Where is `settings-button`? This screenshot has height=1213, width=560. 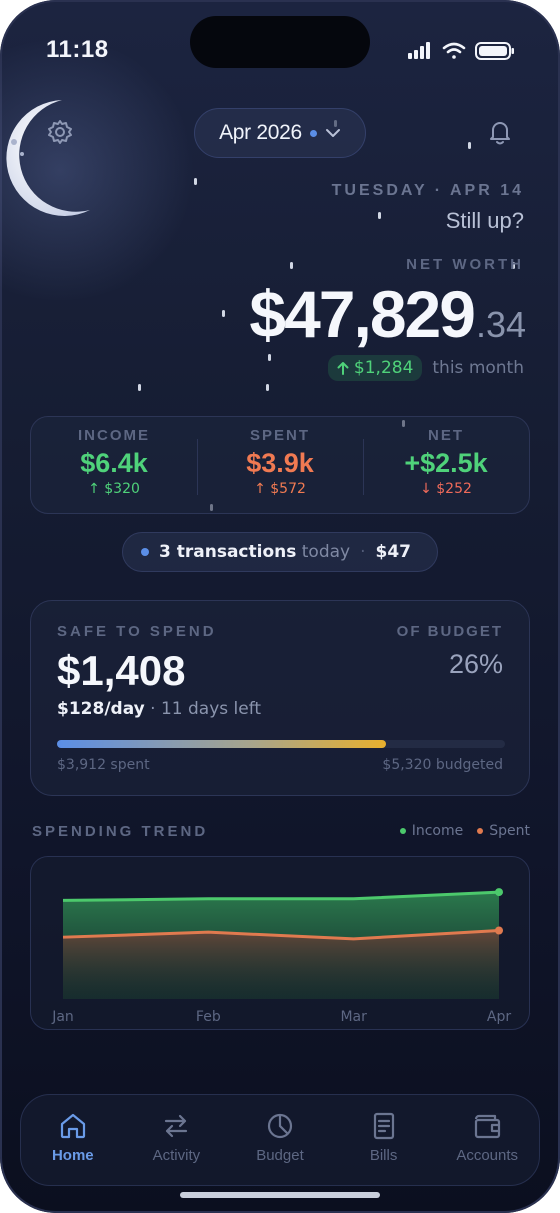
settings-button is located at coordinates (60, 132).